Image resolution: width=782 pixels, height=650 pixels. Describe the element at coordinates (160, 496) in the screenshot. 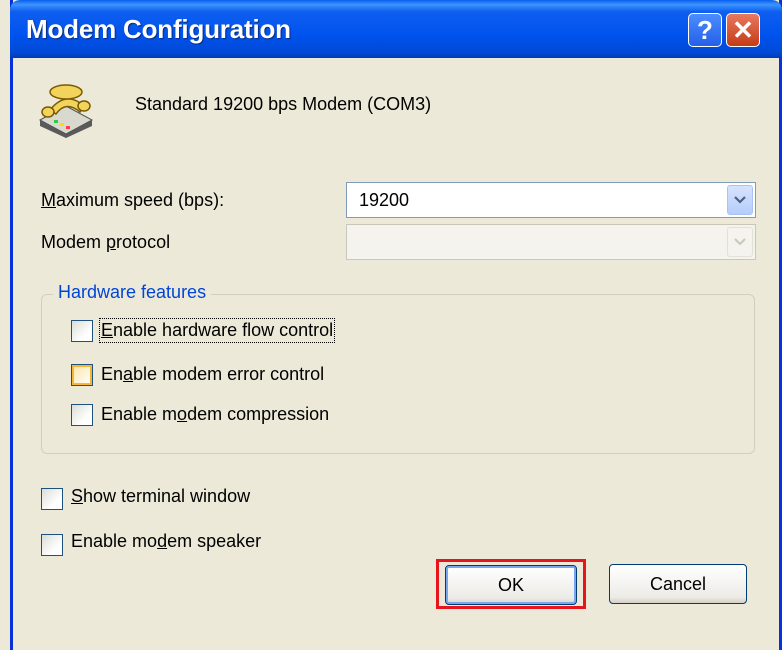

I see `terminal-window-label: Show terminal window` at that location.